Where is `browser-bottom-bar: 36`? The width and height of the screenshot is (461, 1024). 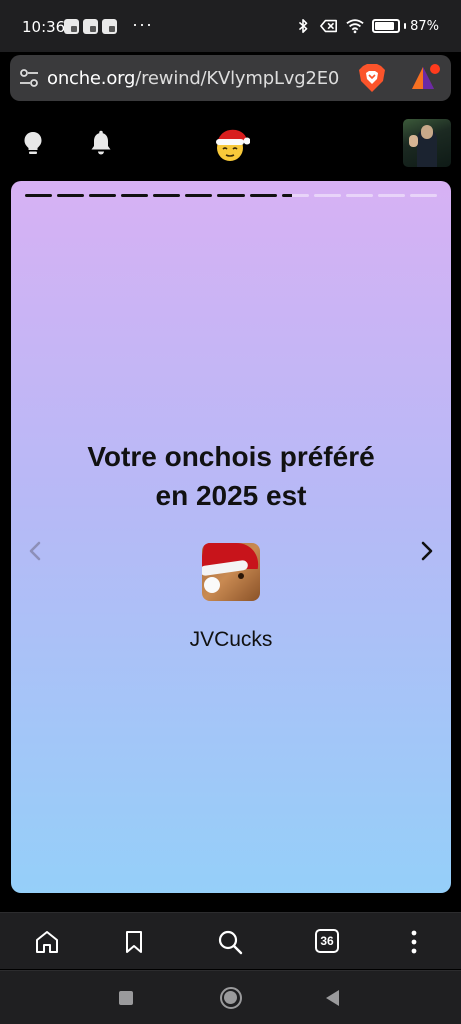
browser-bottom-bar: 36 is located at coordinates (230, 940).